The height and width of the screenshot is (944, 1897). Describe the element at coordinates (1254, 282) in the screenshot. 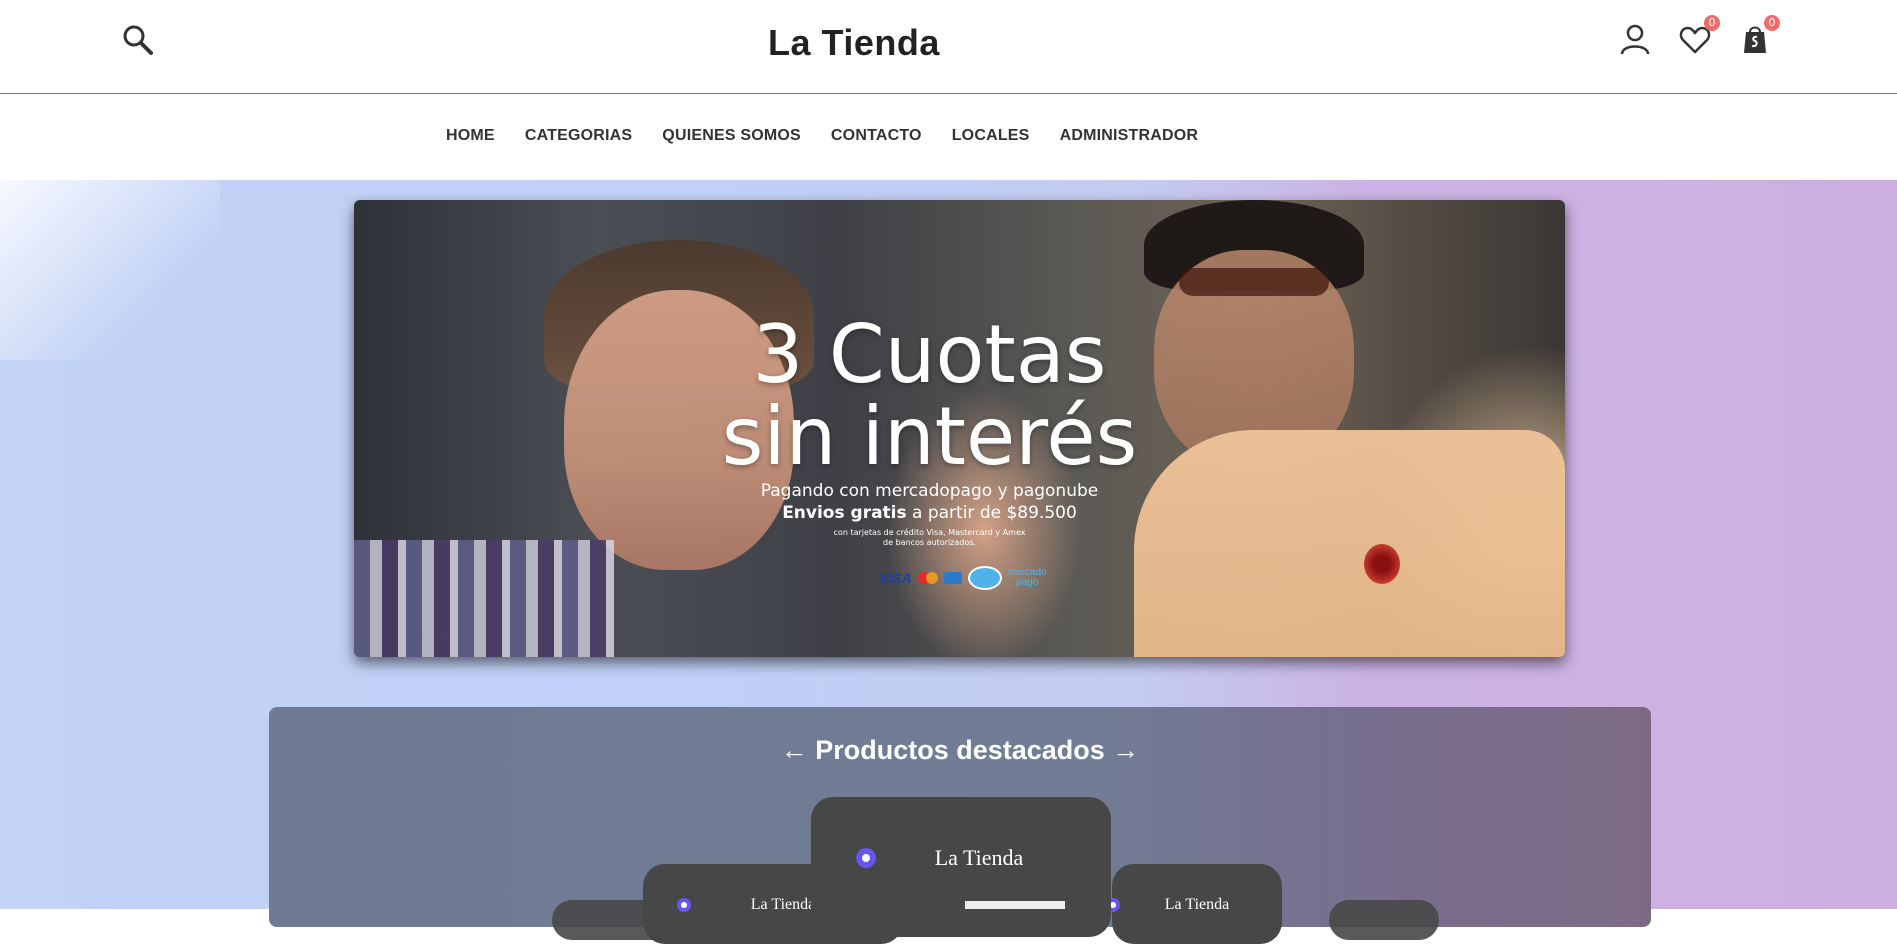

I see `banner-photo-sunglasses` at that location.